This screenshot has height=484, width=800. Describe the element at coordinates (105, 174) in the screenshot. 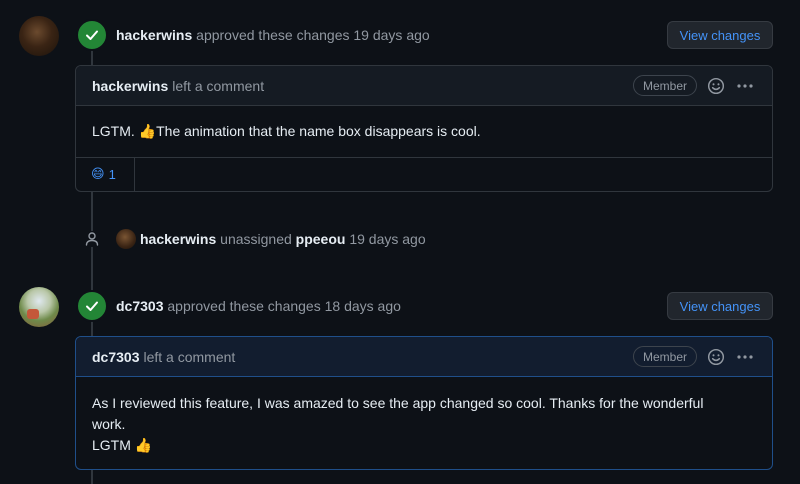

I see `reaction-button: 😄 1` at that location.